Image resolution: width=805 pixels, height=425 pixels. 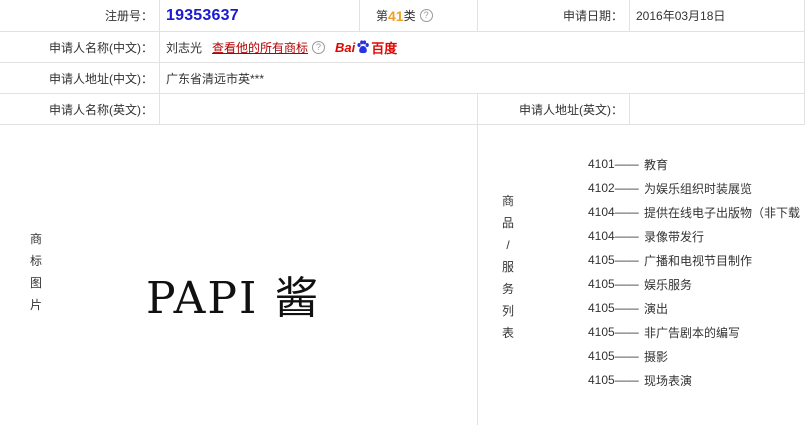 I want to click on service-name: 提供在线电子出版物（非下载, so click(x=722, y=212).